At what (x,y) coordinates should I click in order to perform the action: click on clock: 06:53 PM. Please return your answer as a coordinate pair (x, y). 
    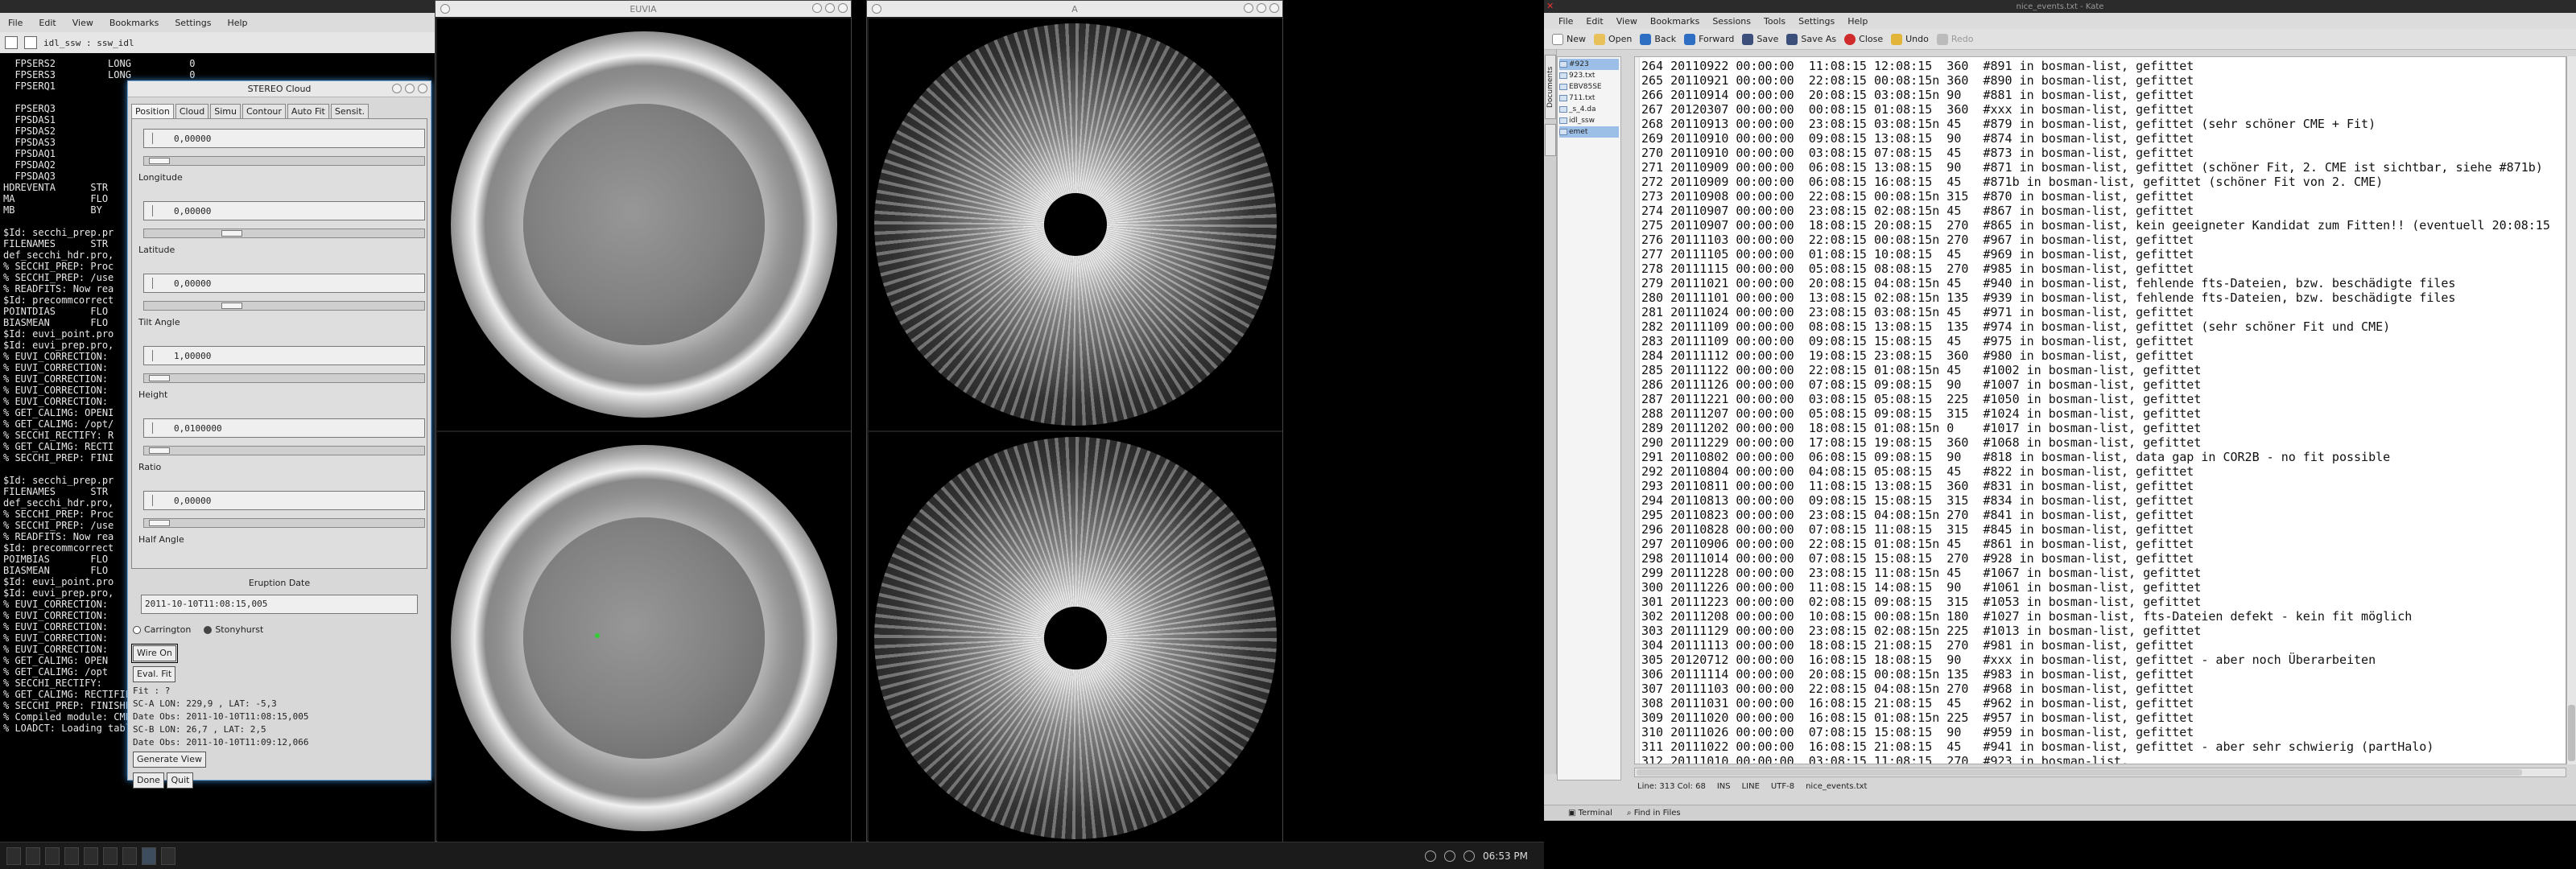
    Looking at the image, I should click on (1505, 856).